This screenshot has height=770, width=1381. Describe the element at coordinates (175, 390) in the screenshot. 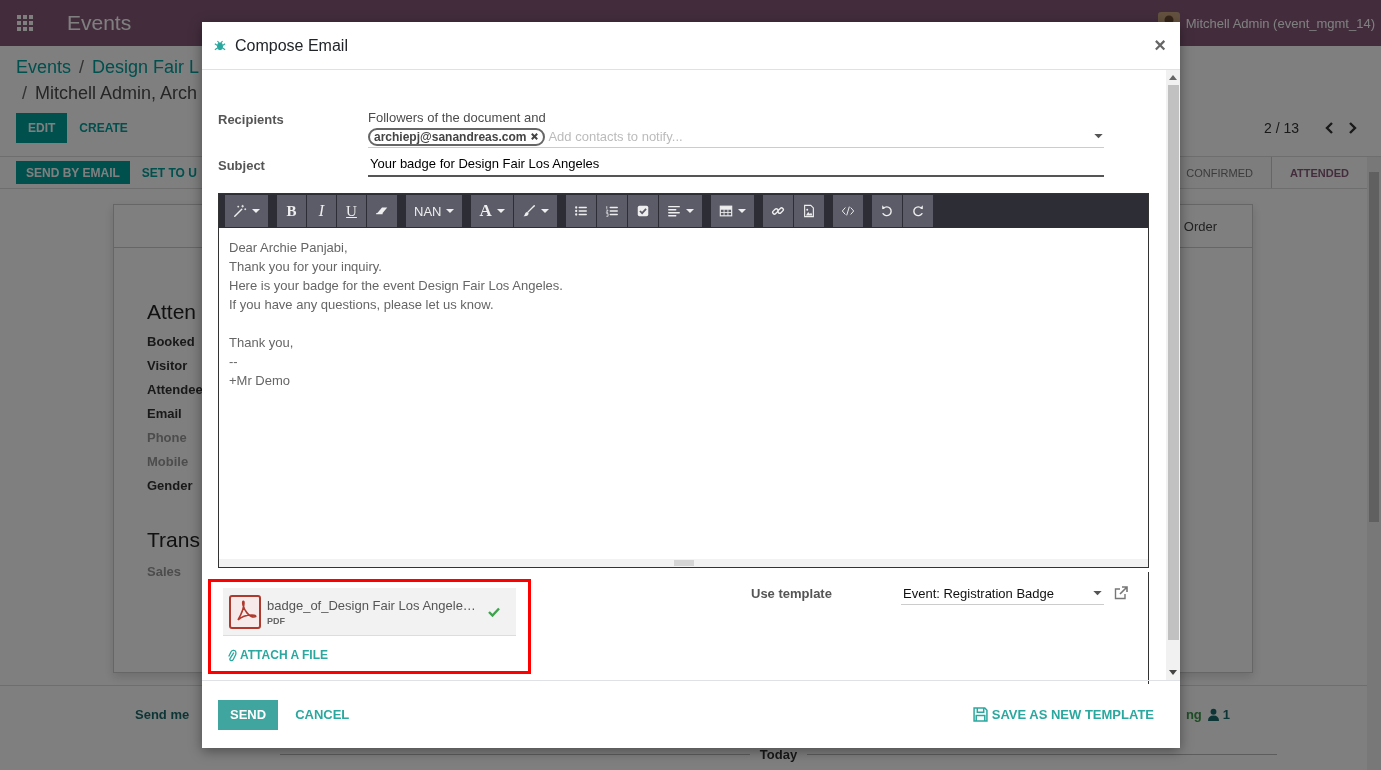

I see `field-label: Attendee` at that location.